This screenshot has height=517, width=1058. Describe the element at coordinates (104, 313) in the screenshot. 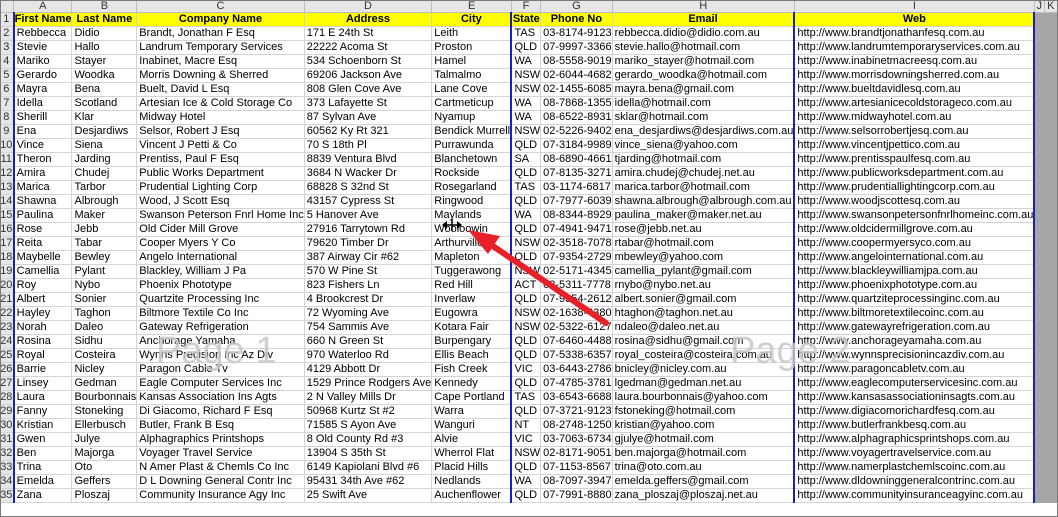

I see `last-name-cell: Taghon` at that location.